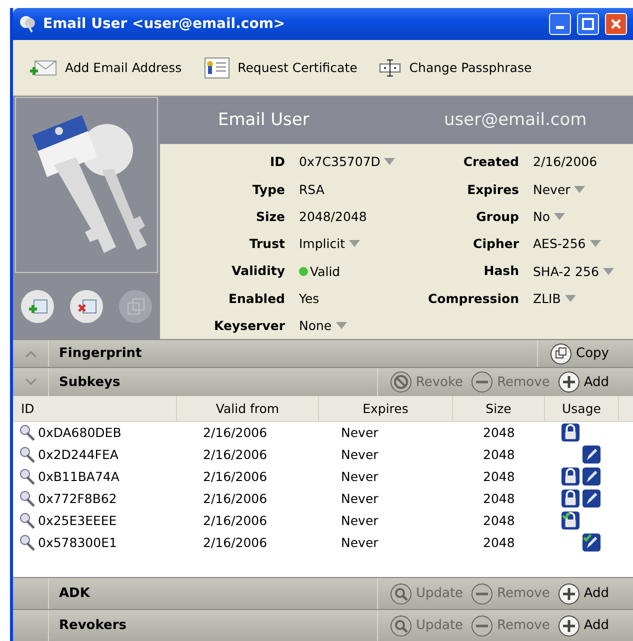  What do you see at coordinates (93, 626) in the screenshot?
I see `section-title: Revokers` at bounding box center [93, 626].